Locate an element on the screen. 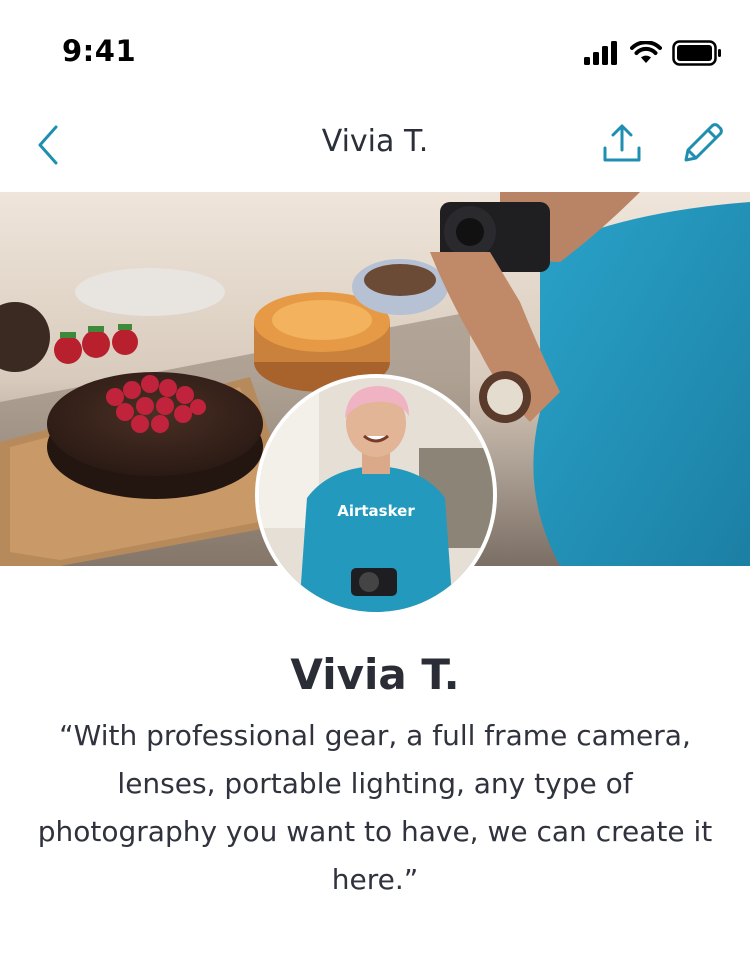  status-bar: 9:41 is located at coordinates (375, 50).